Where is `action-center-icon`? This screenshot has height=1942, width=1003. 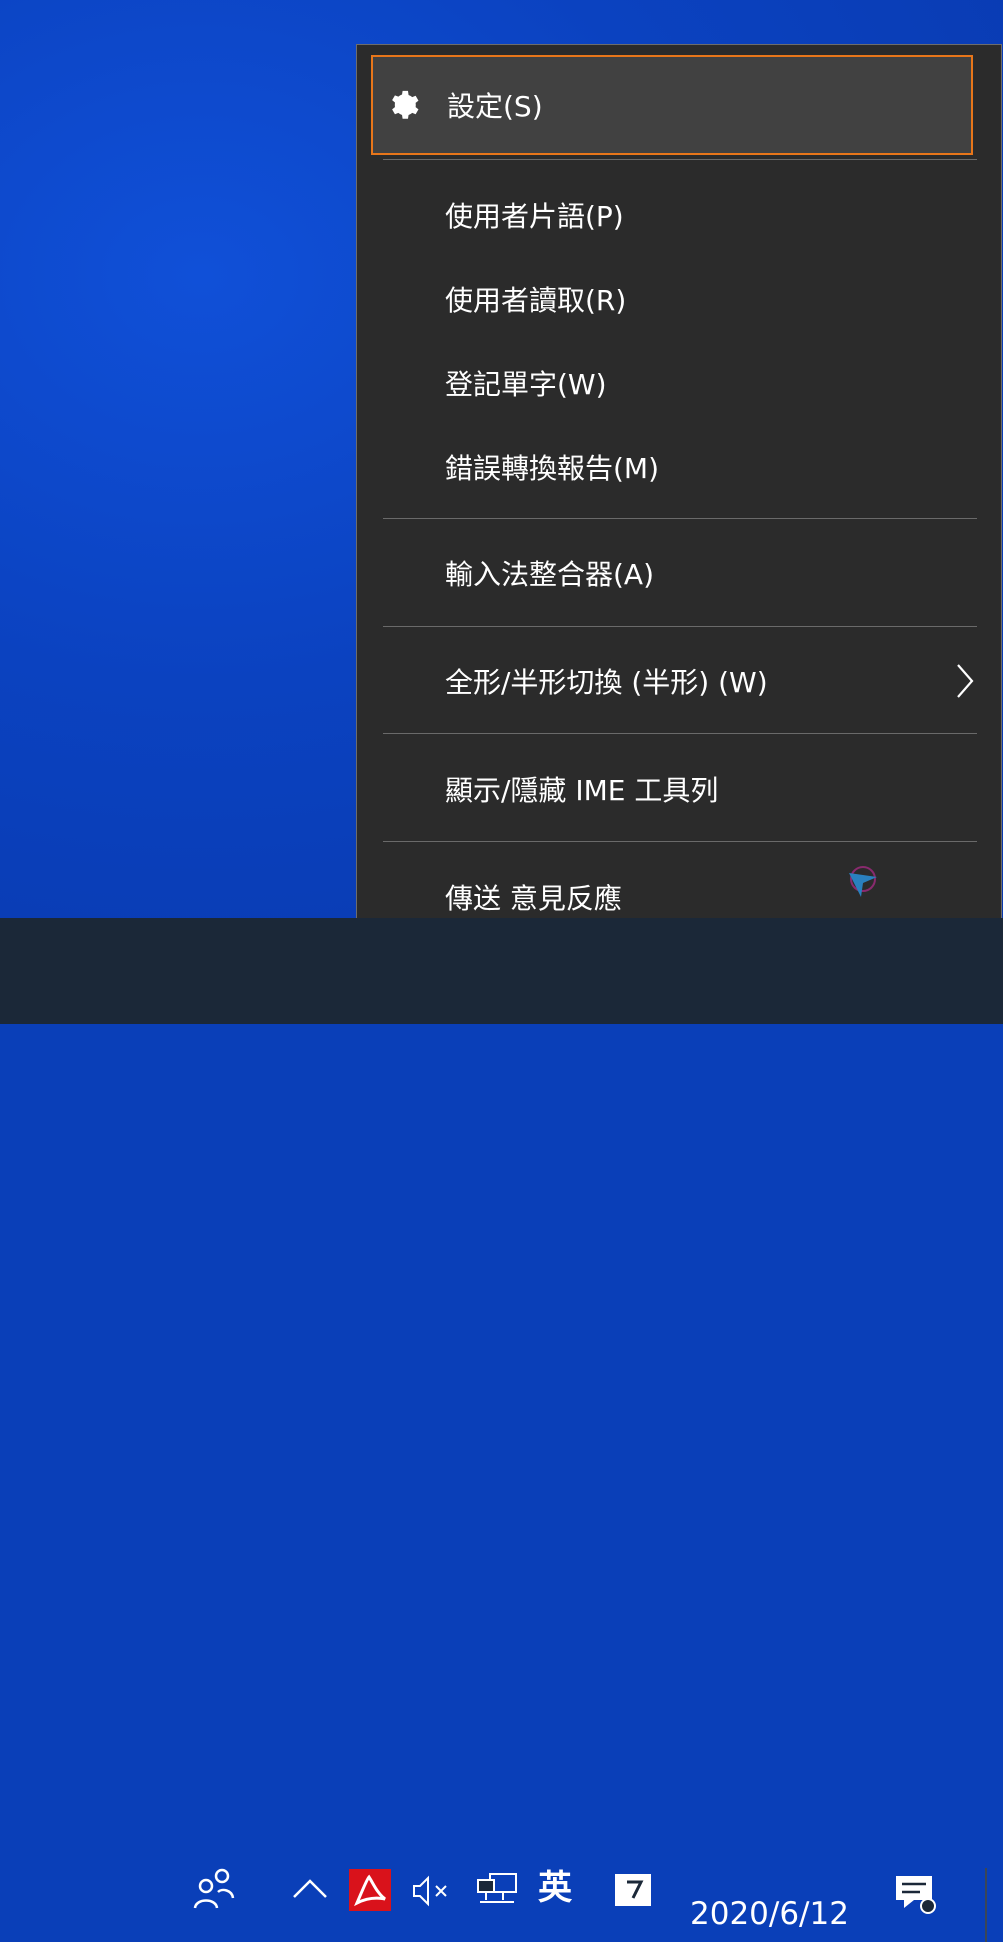 action-center-icon is located at coordinates (915, 1894).